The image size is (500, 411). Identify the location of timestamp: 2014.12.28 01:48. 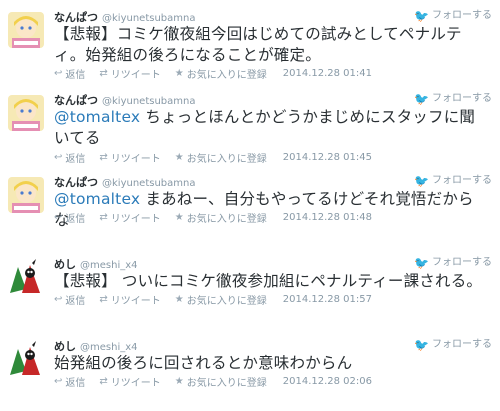
(327, 217).